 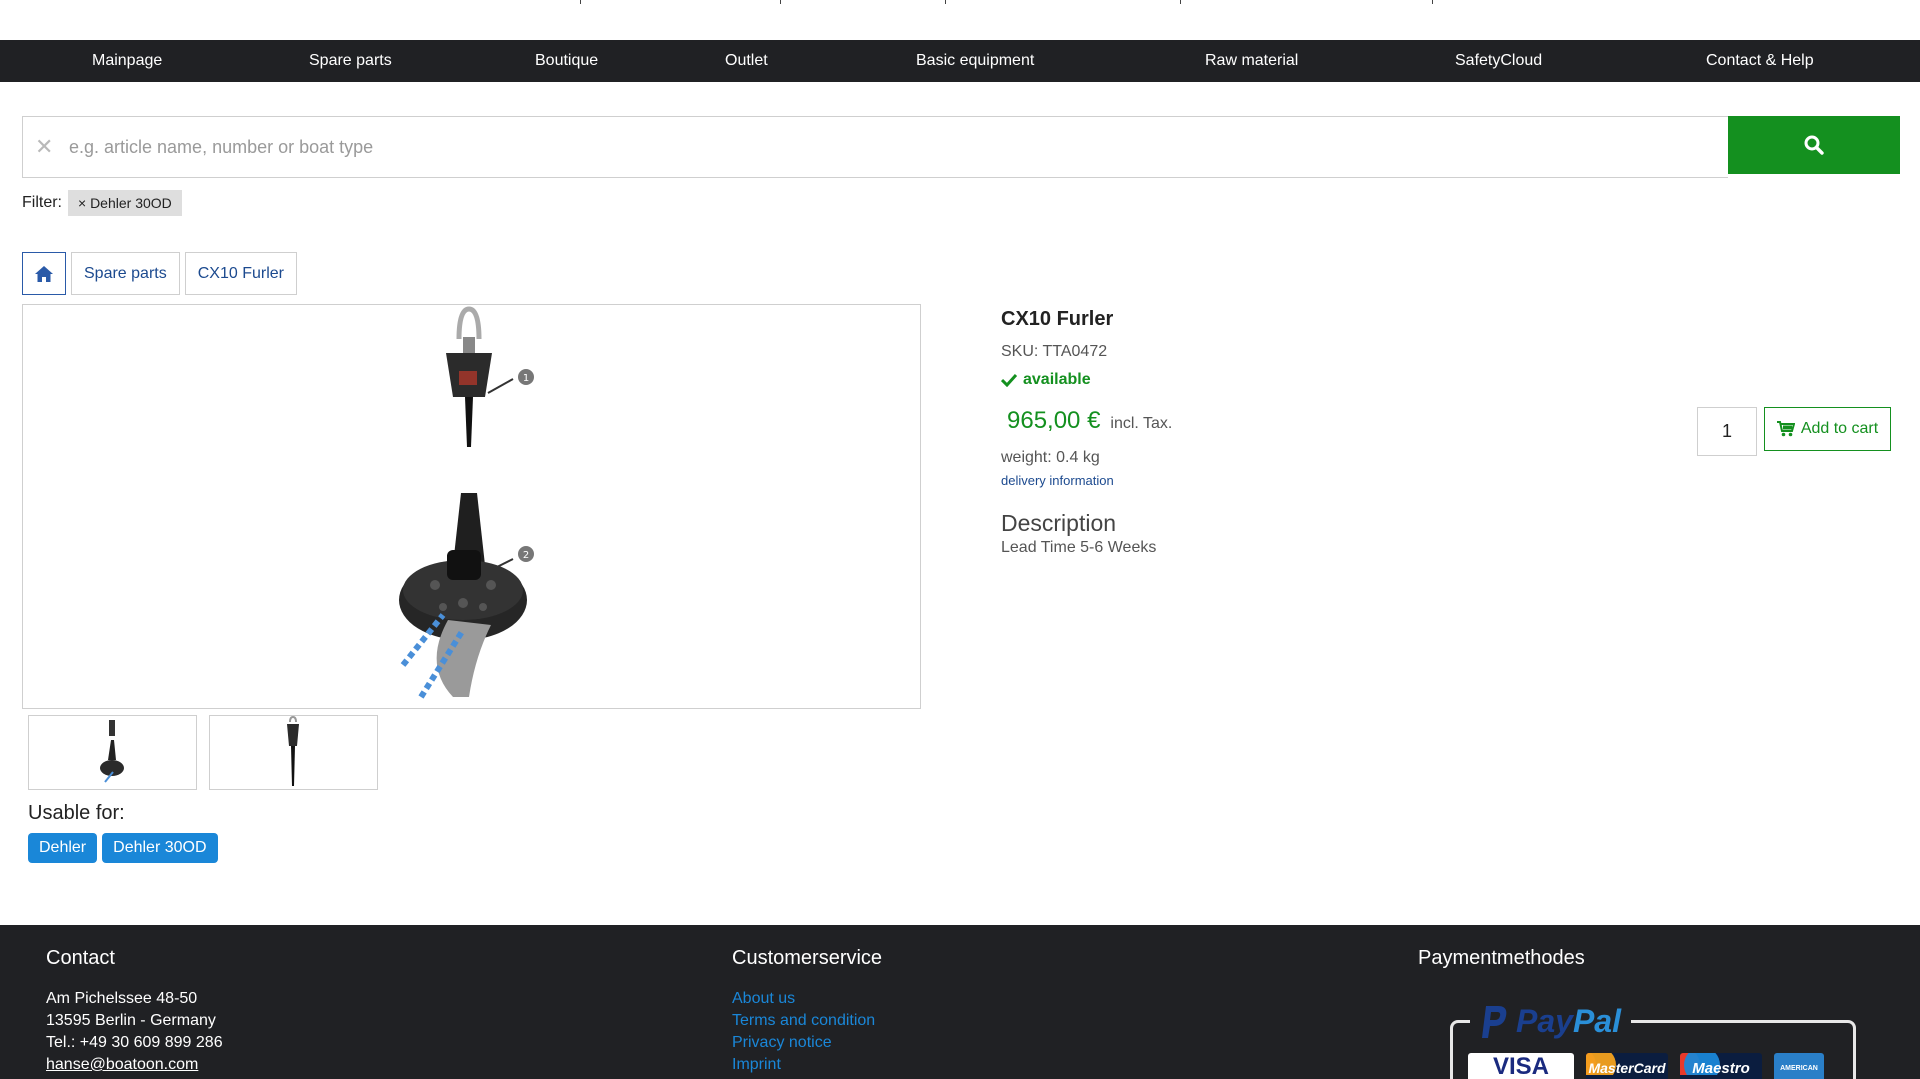 I want to click on footer-contact-heading: Contact, so click(x=80, y=958).